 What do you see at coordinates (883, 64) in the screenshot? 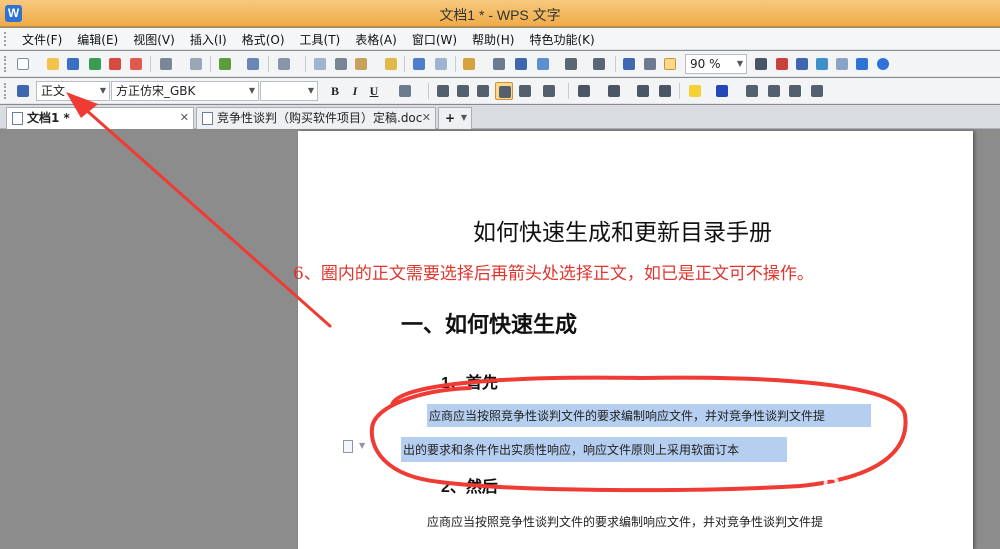
I see `help-icon` at bounding box center [883, 64].